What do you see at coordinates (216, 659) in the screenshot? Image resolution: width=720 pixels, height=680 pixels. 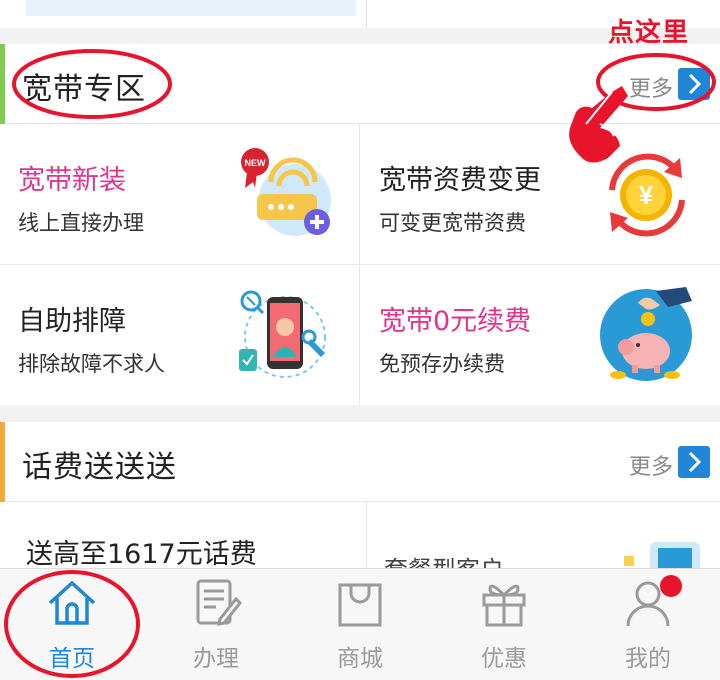 I see `tab-label: 办理` at bounding box center [216, 659].